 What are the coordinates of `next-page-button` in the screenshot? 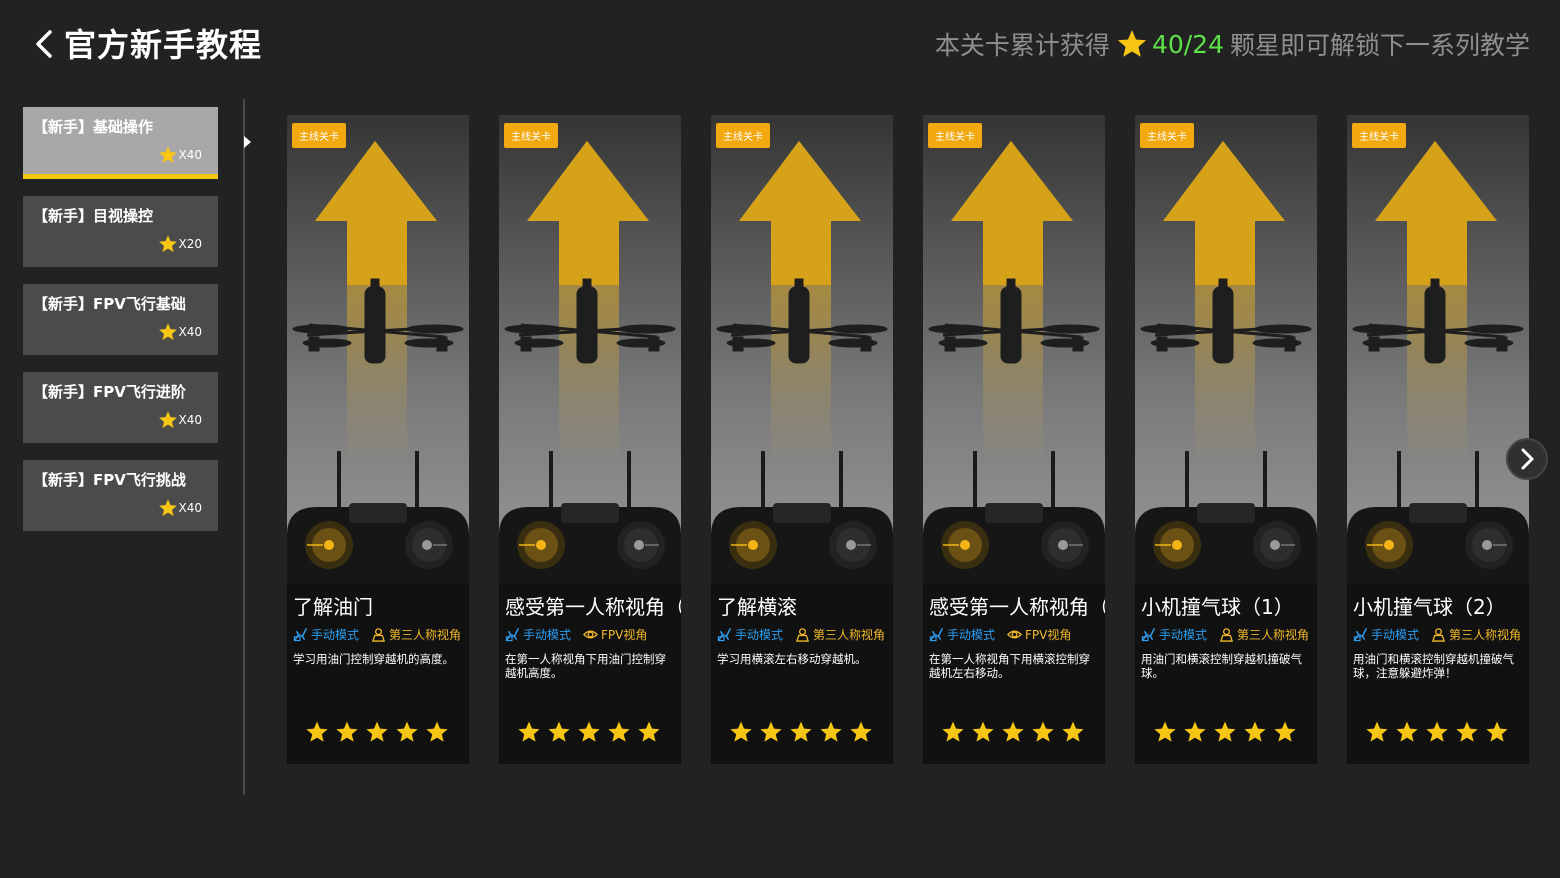 It's located at (1527, 459).